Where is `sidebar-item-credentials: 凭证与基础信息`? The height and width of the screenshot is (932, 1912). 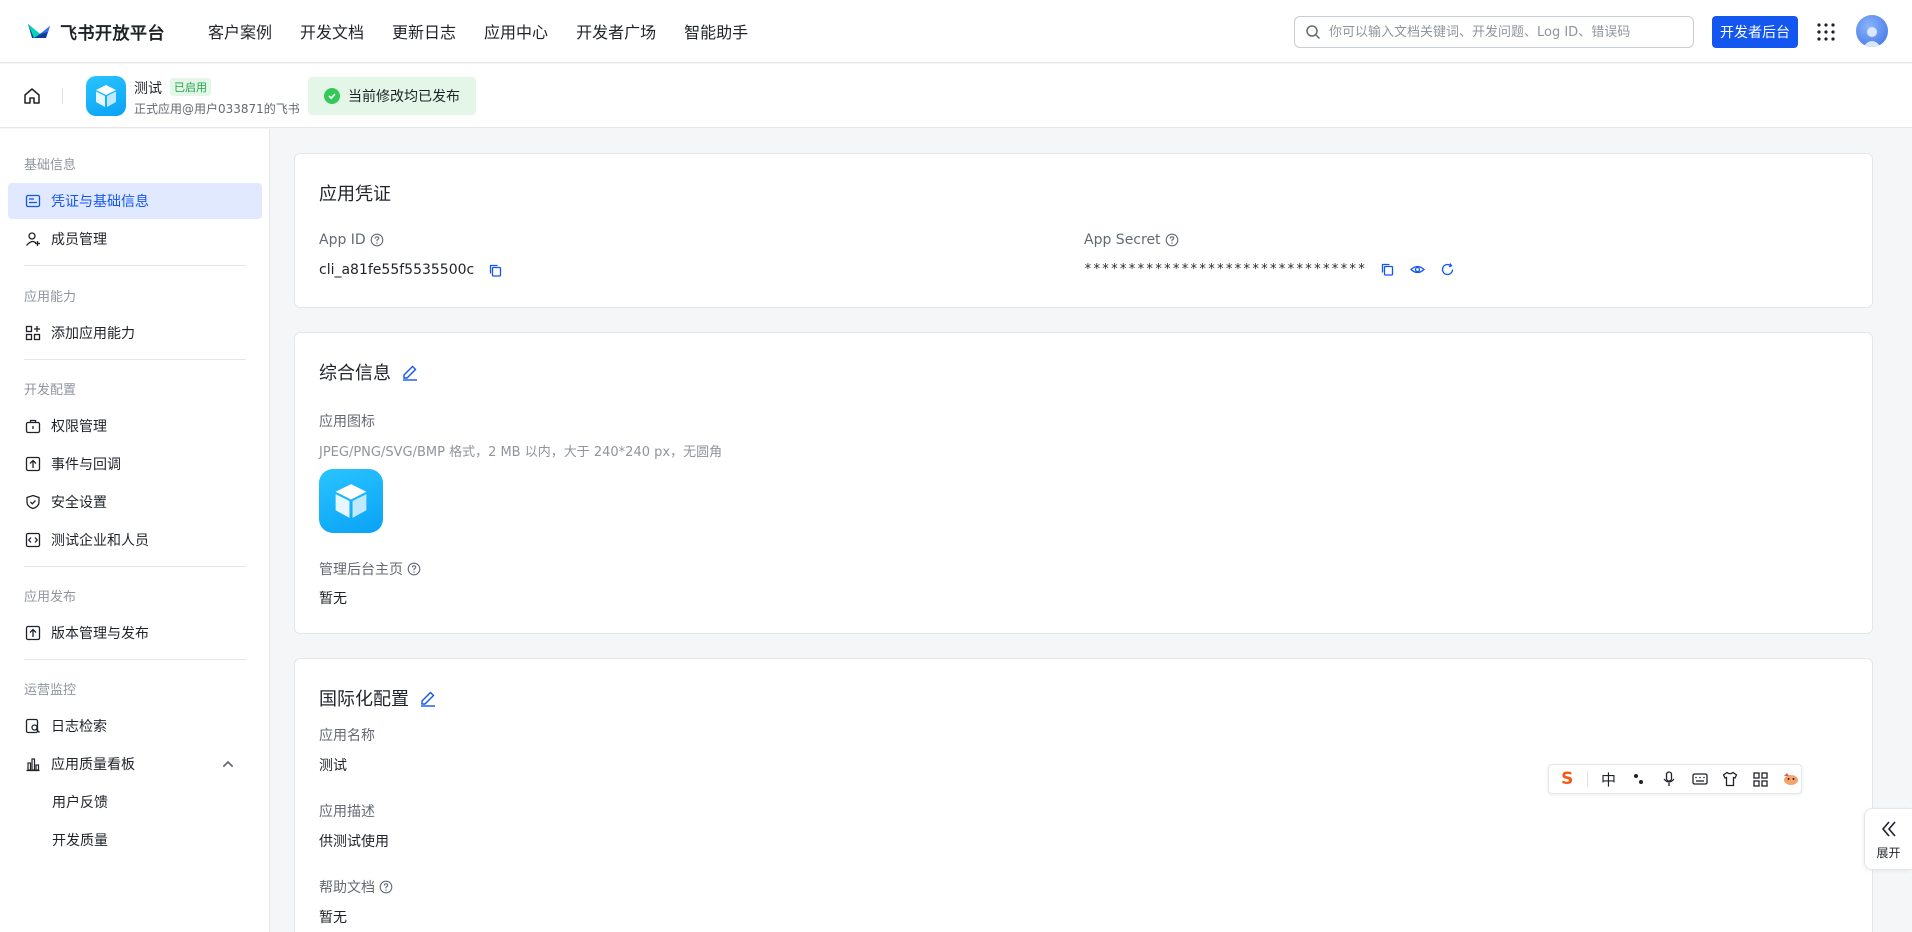
sidebar-item-credentials: 凭证与基础信息 is located at coordinates (135, 201).